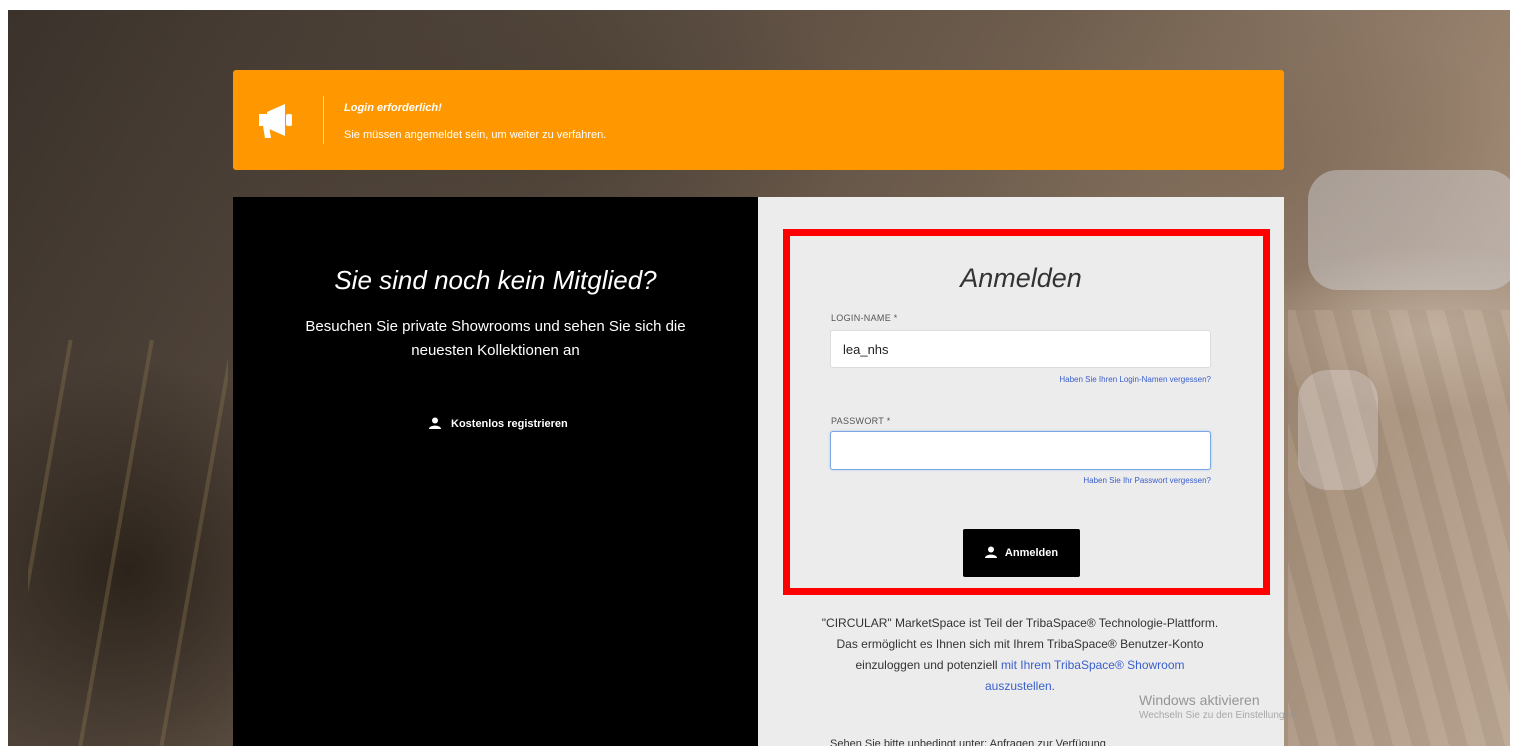  Describe the element at coordinates (509, 424) in the screenshot. I see `register-label: Kostenlos registrieren` at that location.